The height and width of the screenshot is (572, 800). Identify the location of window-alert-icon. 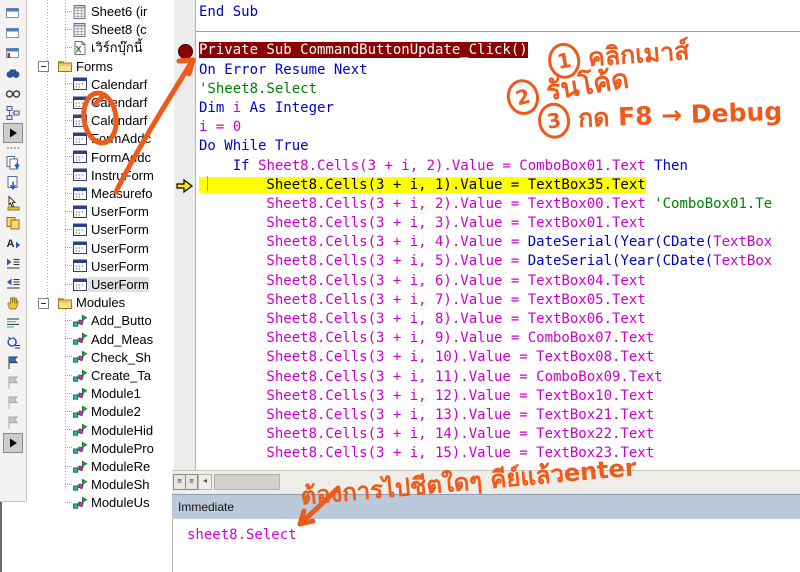
(13, 53).